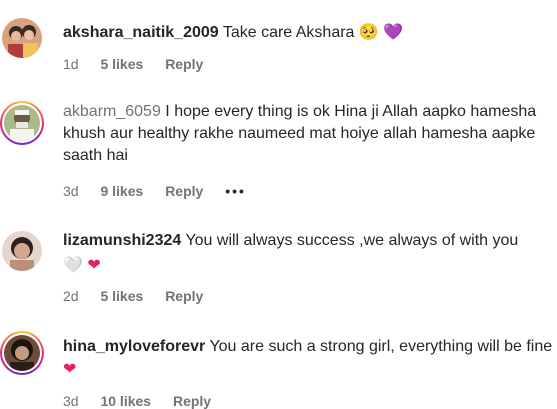 The height and width of the screenshot is (409, 557). I want to click on comment-username: lizamunshi2324, so click(122, 240).